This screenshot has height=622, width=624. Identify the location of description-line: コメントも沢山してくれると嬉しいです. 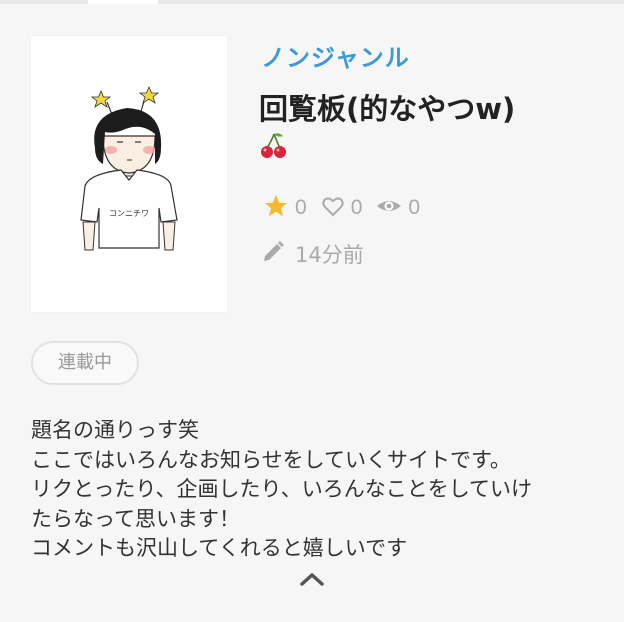
(219, 548).